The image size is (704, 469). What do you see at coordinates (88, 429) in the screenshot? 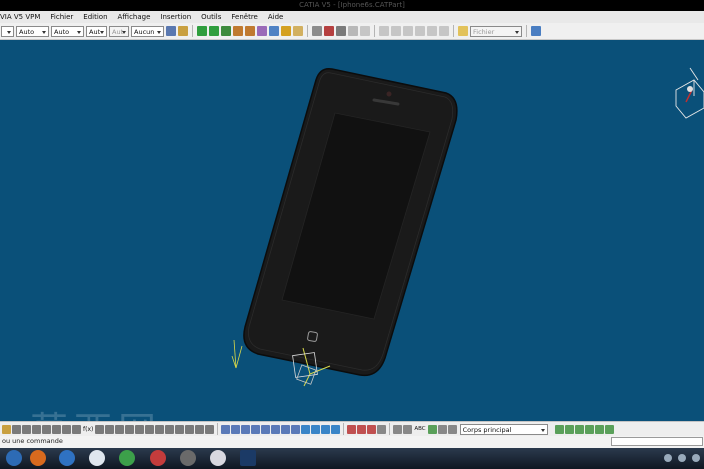
I see `formula-label: f(x)` at bounding box center [88, 429].